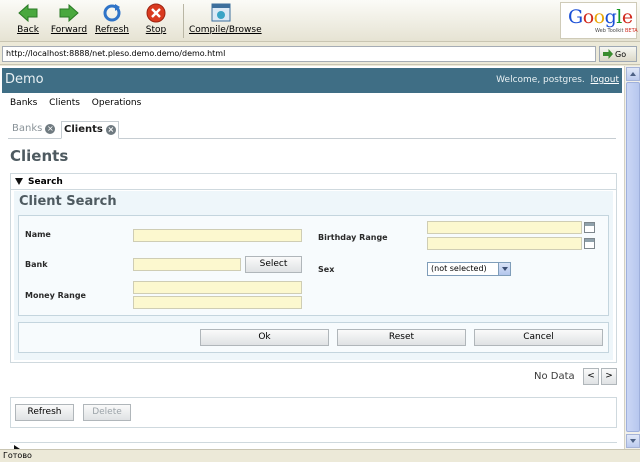 Image resolution: width=640 pixels, height=462 pixels. Describe the element at coordinates (313, 445) in the screenshot. I see `collapsed-panel` at that location.